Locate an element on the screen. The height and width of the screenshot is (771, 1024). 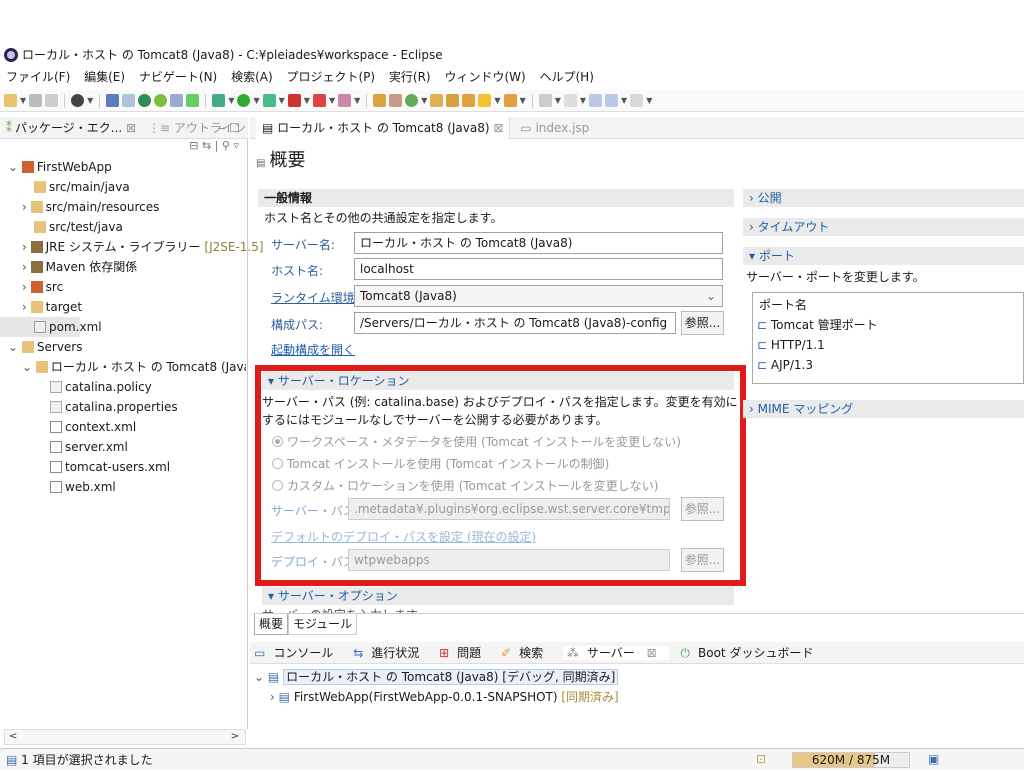
tree-item-context-xml: context.xml is located at coordinates (123, 427).